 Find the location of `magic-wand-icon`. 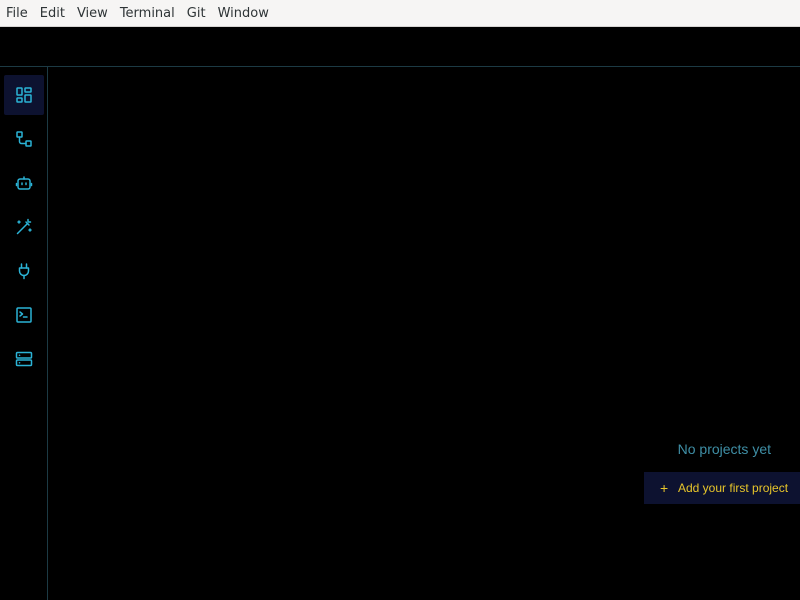

magic-wand-icon is located at coordinates (24, 226).